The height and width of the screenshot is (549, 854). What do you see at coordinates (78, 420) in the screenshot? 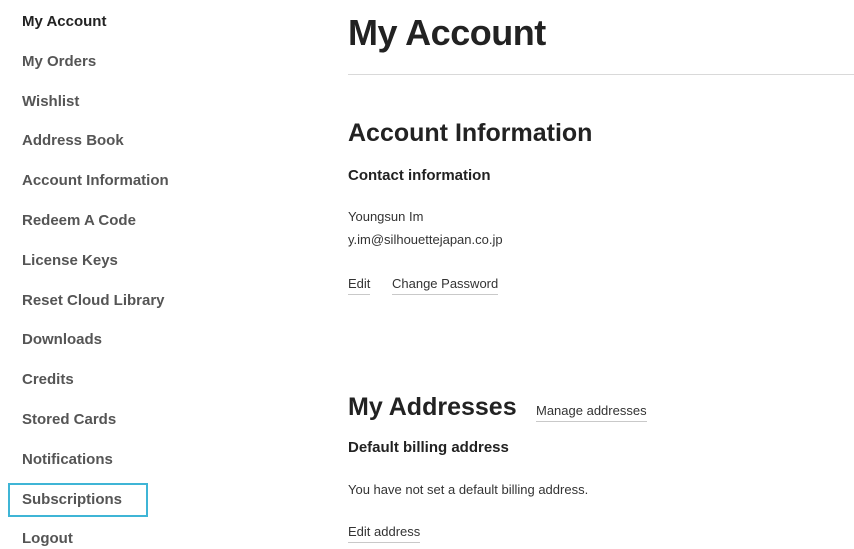
I see `sidebar-item-stored-cards: Stored Cards` at bounding box center [78, 420].